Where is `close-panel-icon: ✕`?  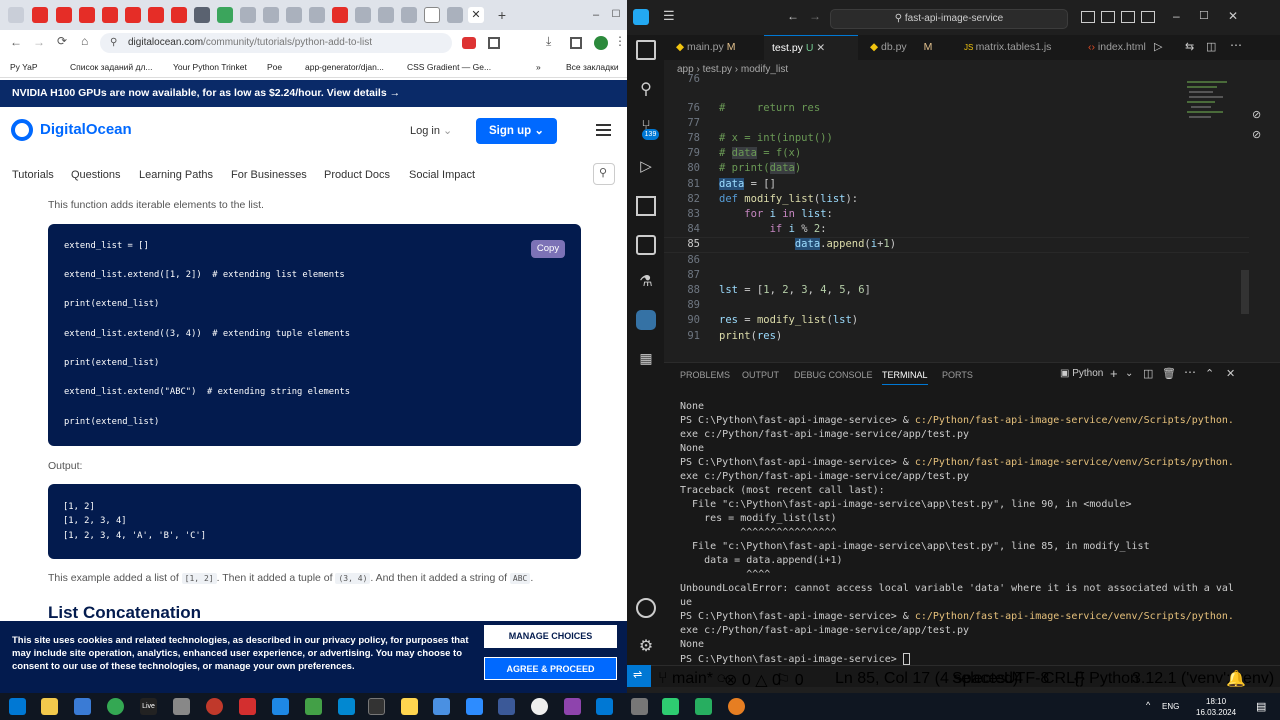
close-panel-icon: ✕ is located at coordinates (1230, 373).